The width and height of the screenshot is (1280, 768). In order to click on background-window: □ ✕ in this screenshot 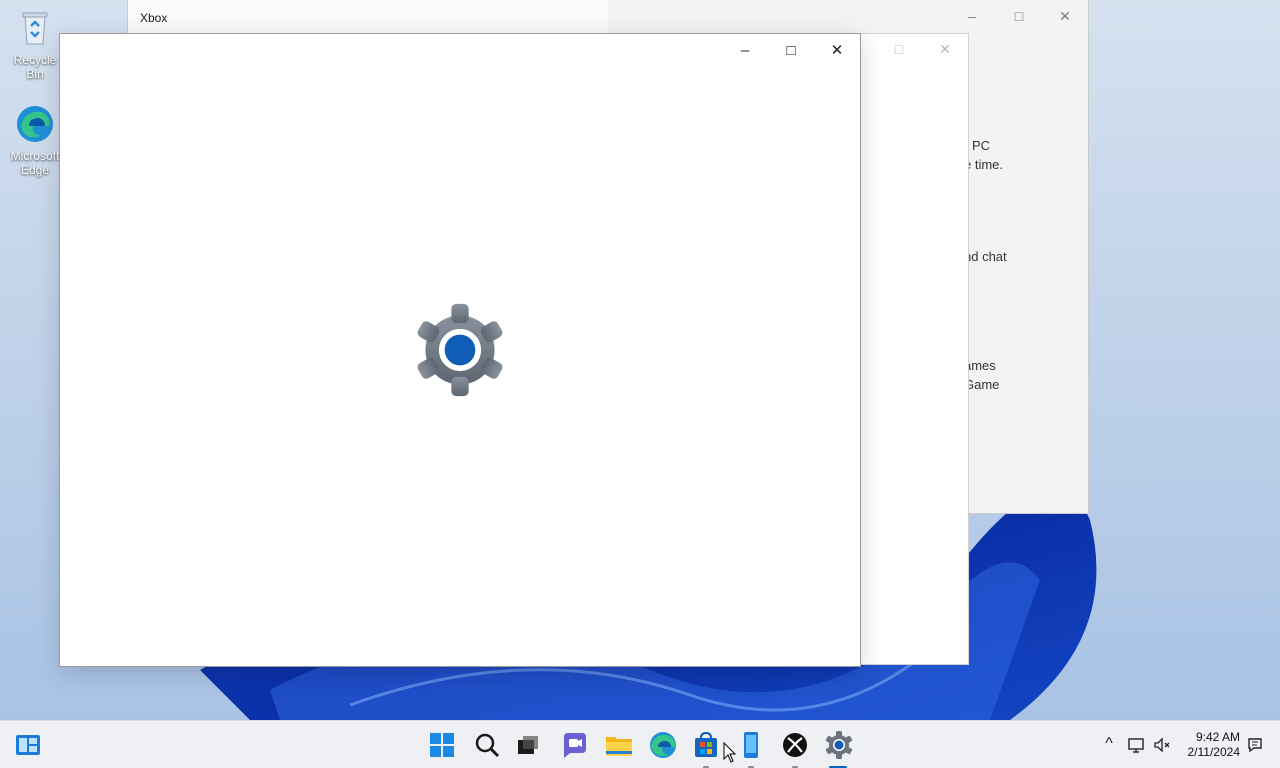, I will do `click(914, 349)`.